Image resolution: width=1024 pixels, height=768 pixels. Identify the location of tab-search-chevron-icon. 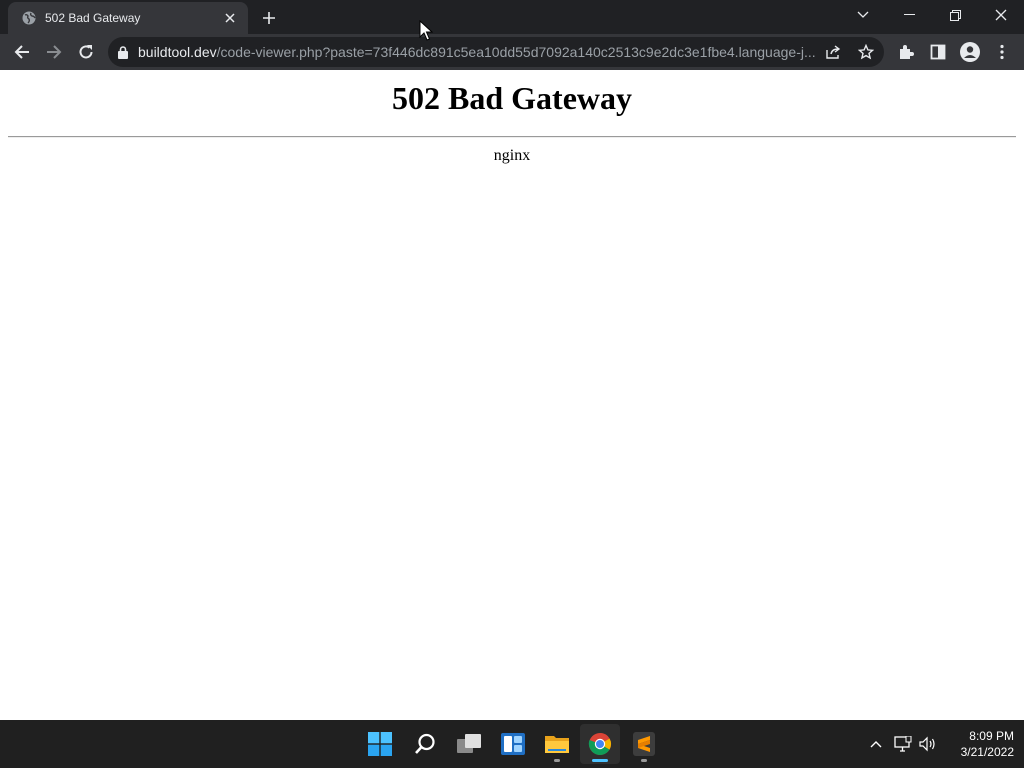
(863, 15).